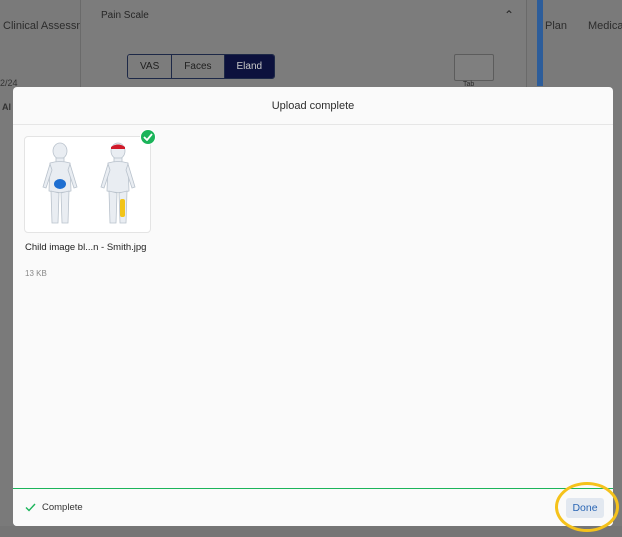  I want to click on bg-tab-clinical-assessment: Clinical Assessm, so click(44, 26).